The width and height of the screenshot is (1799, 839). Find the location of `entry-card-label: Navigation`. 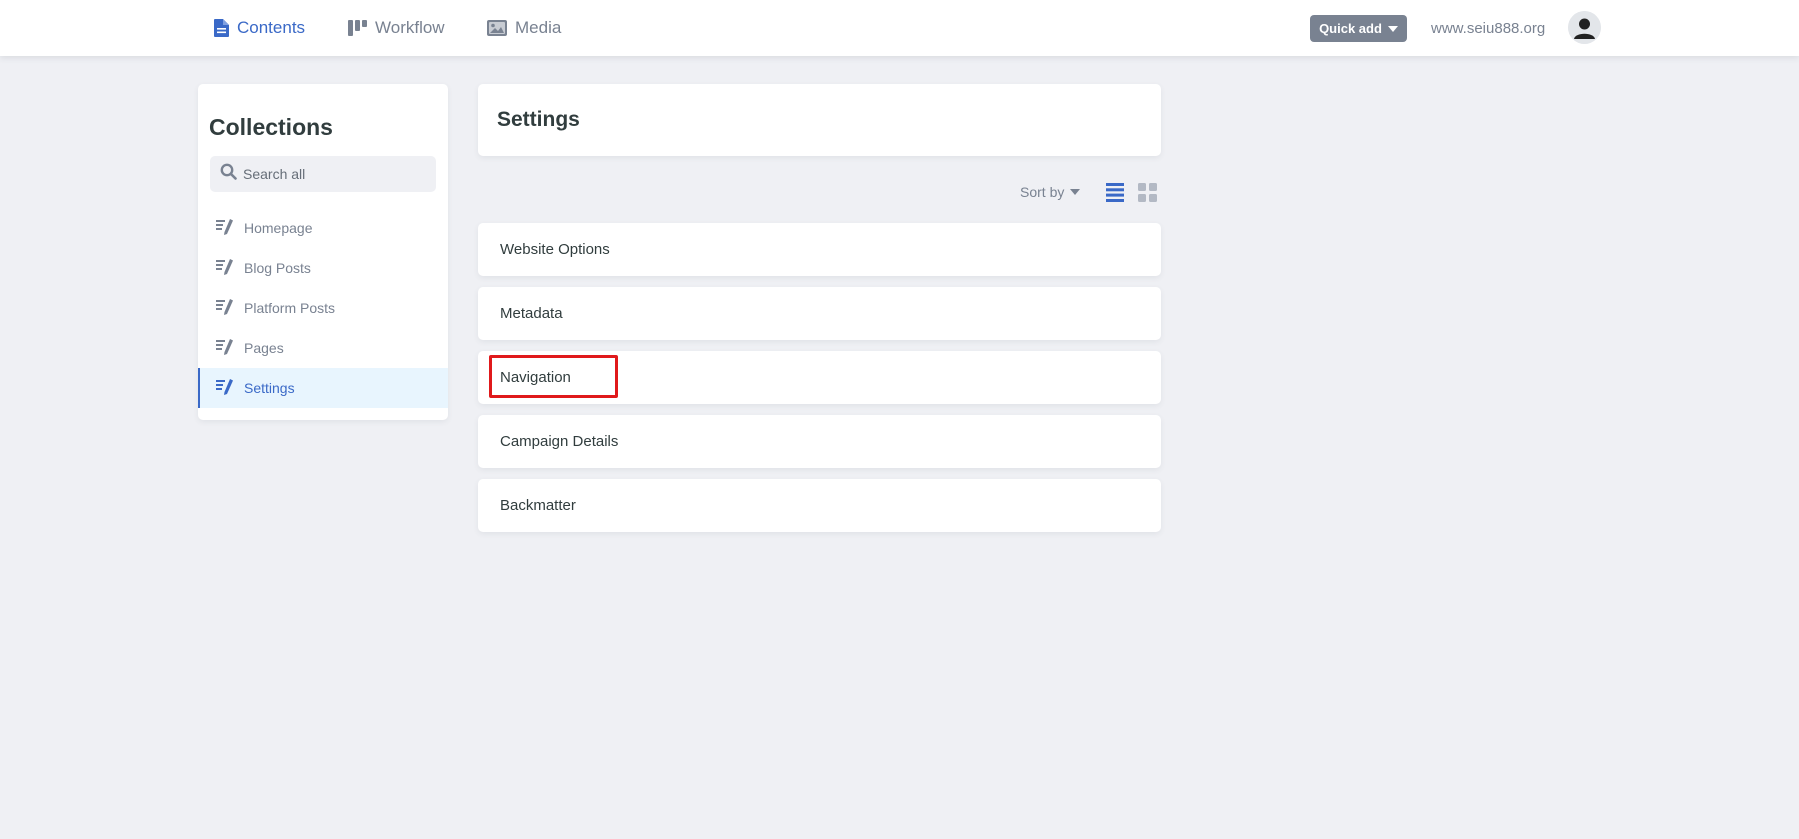

entry-card-label: Navigation is located at coordinates (535, 377).